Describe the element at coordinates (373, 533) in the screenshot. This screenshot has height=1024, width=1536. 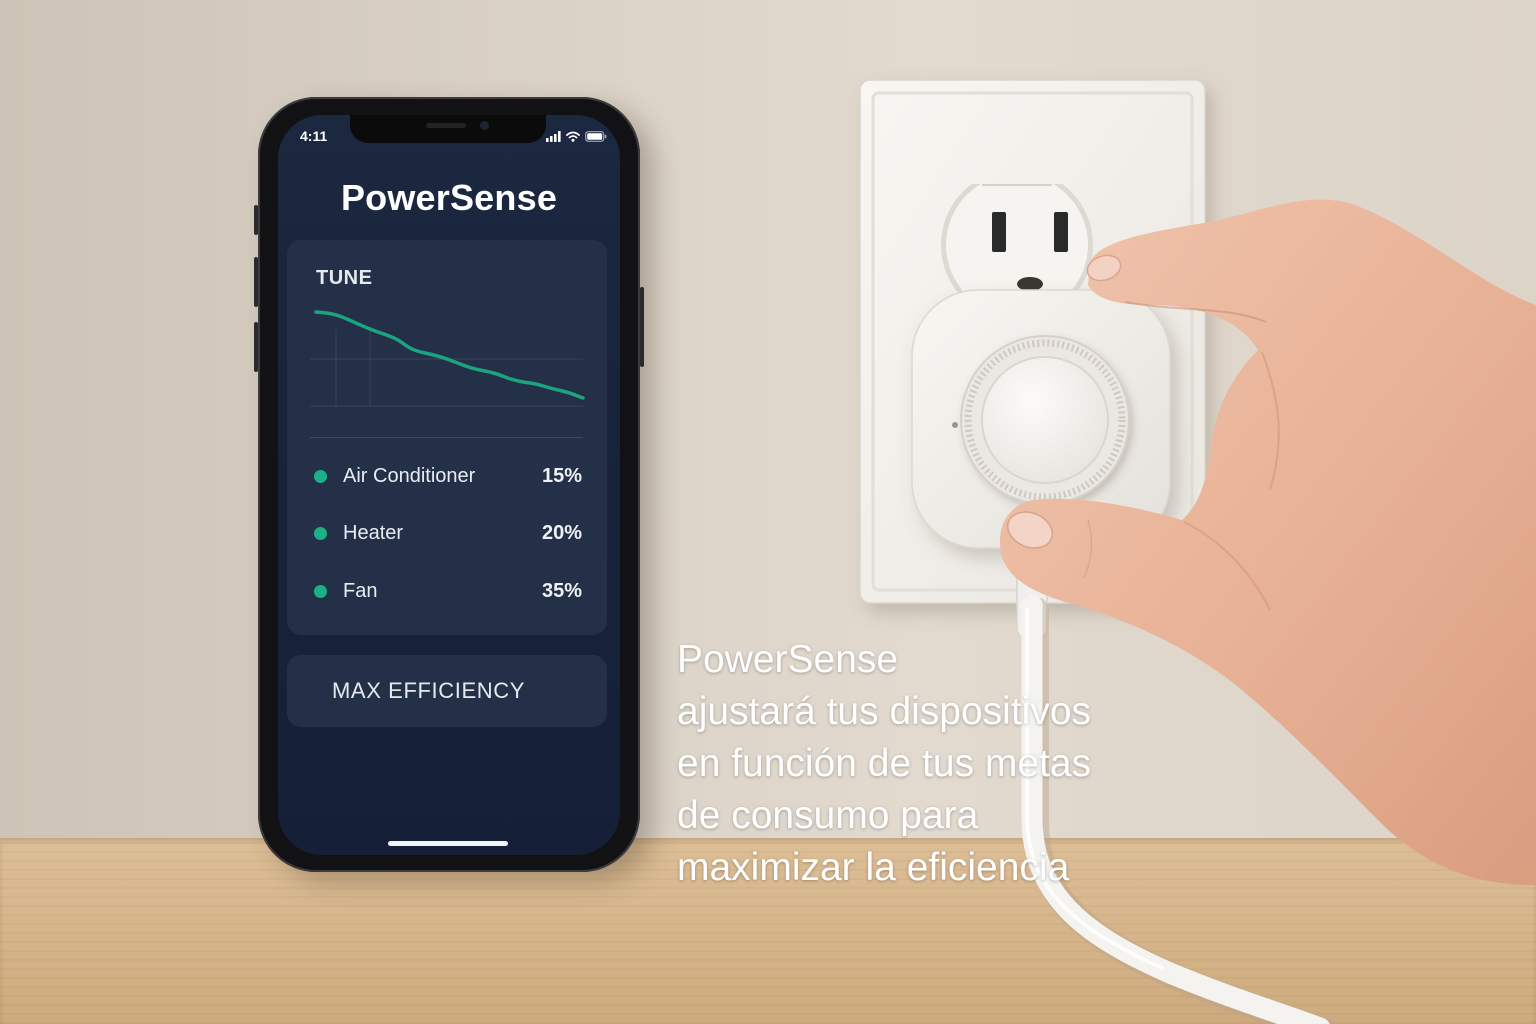
I see `device-name: Heater` at that location.